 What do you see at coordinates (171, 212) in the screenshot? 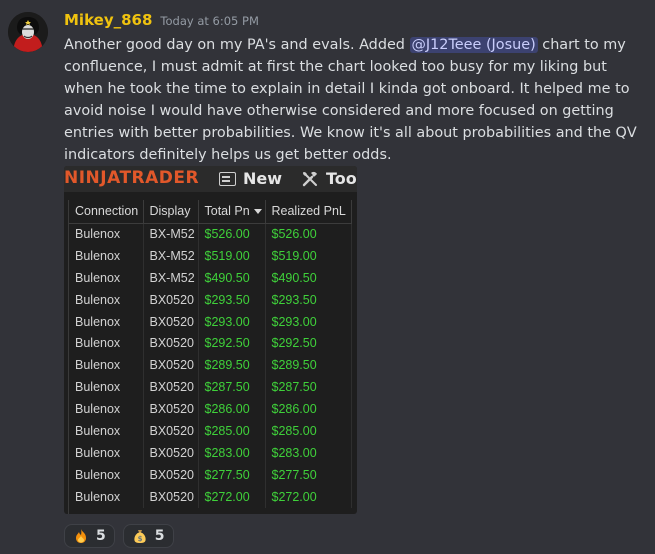
I see `column-header-display: Display` at bounding box center [171, 212].